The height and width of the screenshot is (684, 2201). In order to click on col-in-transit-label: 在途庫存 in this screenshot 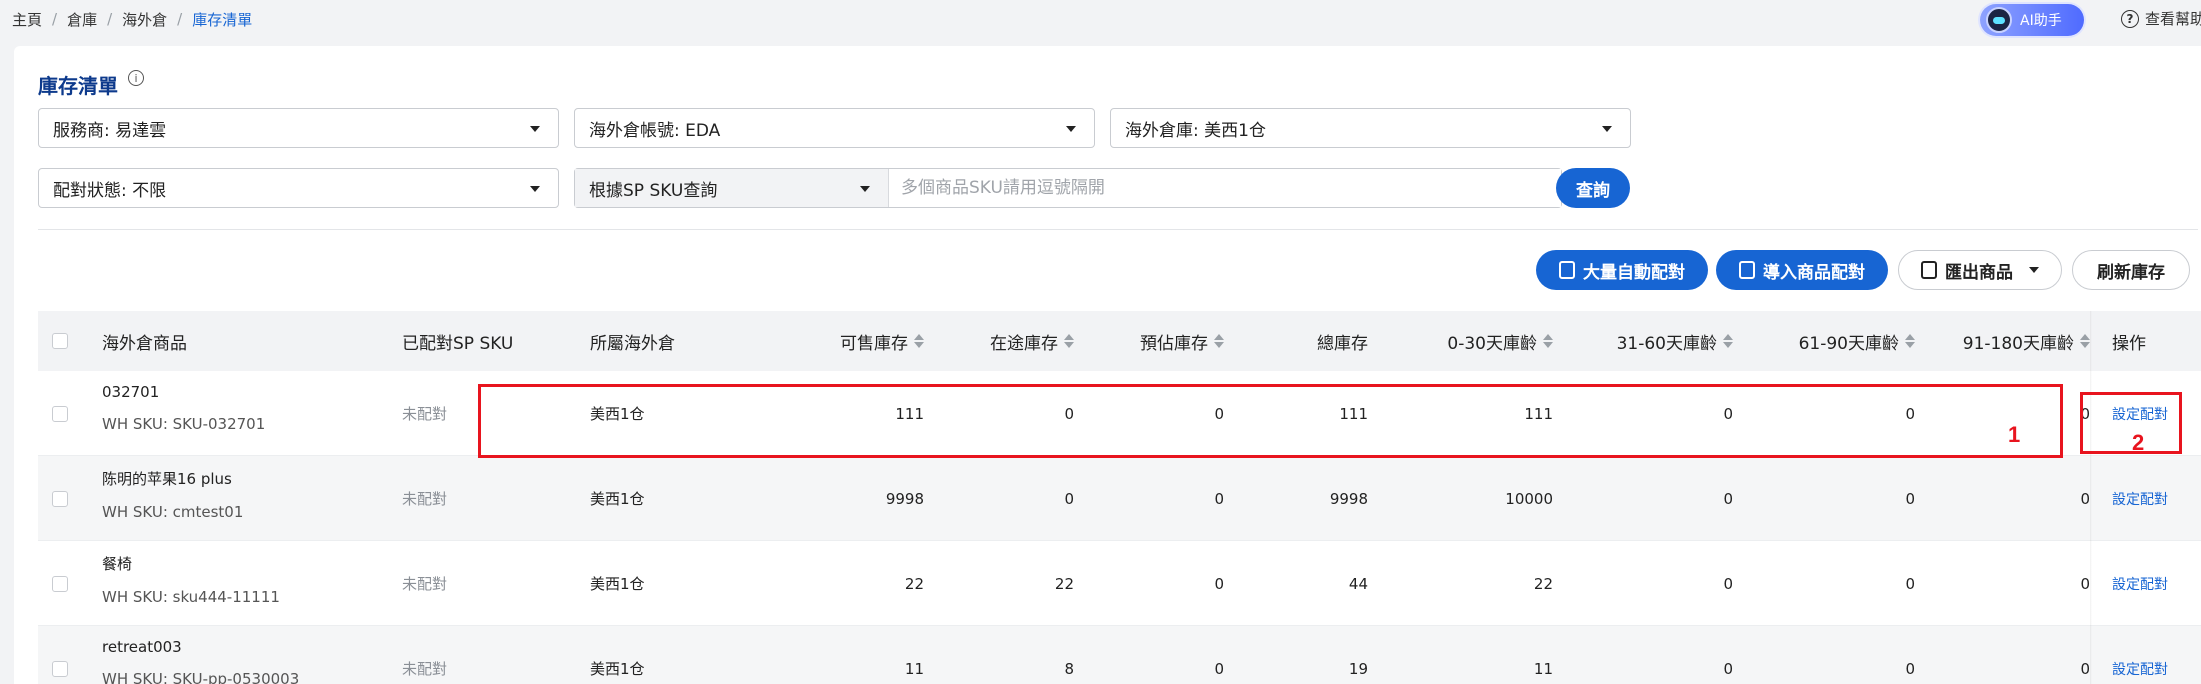, I will do `click(1024, 343)`.